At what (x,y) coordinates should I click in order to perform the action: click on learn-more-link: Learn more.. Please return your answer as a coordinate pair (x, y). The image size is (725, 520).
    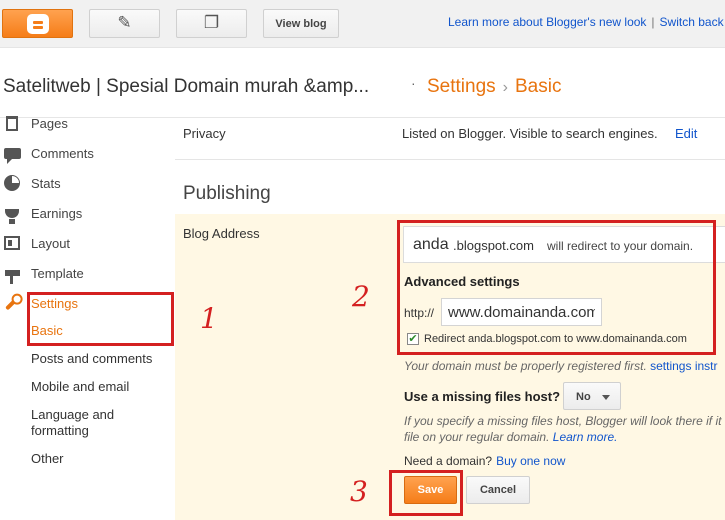
    Looking at the image, I should click on (585, 437).